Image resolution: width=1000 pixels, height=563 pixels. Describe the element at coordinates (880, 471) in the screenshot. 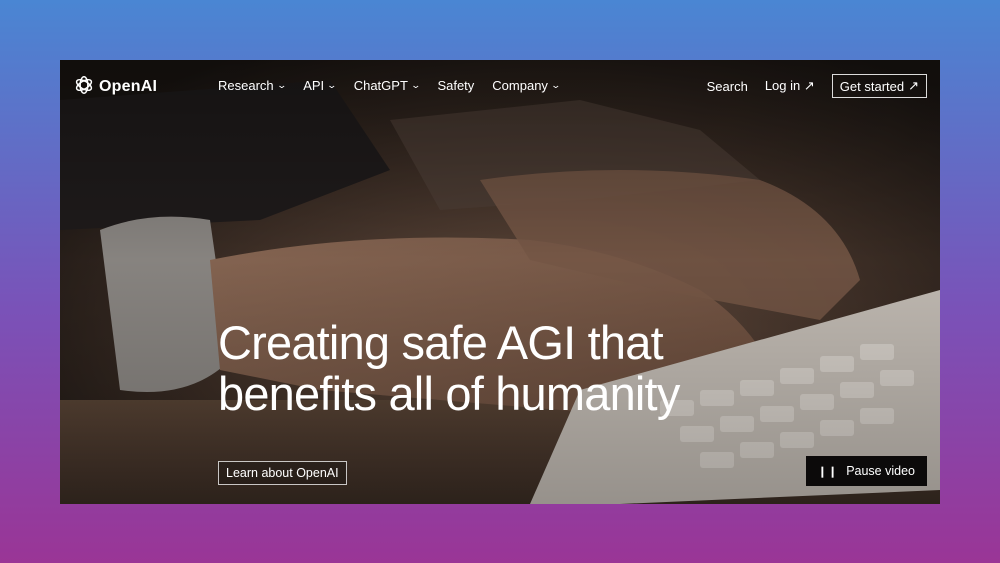

I see `pause-video-label: Pause video` at that location.